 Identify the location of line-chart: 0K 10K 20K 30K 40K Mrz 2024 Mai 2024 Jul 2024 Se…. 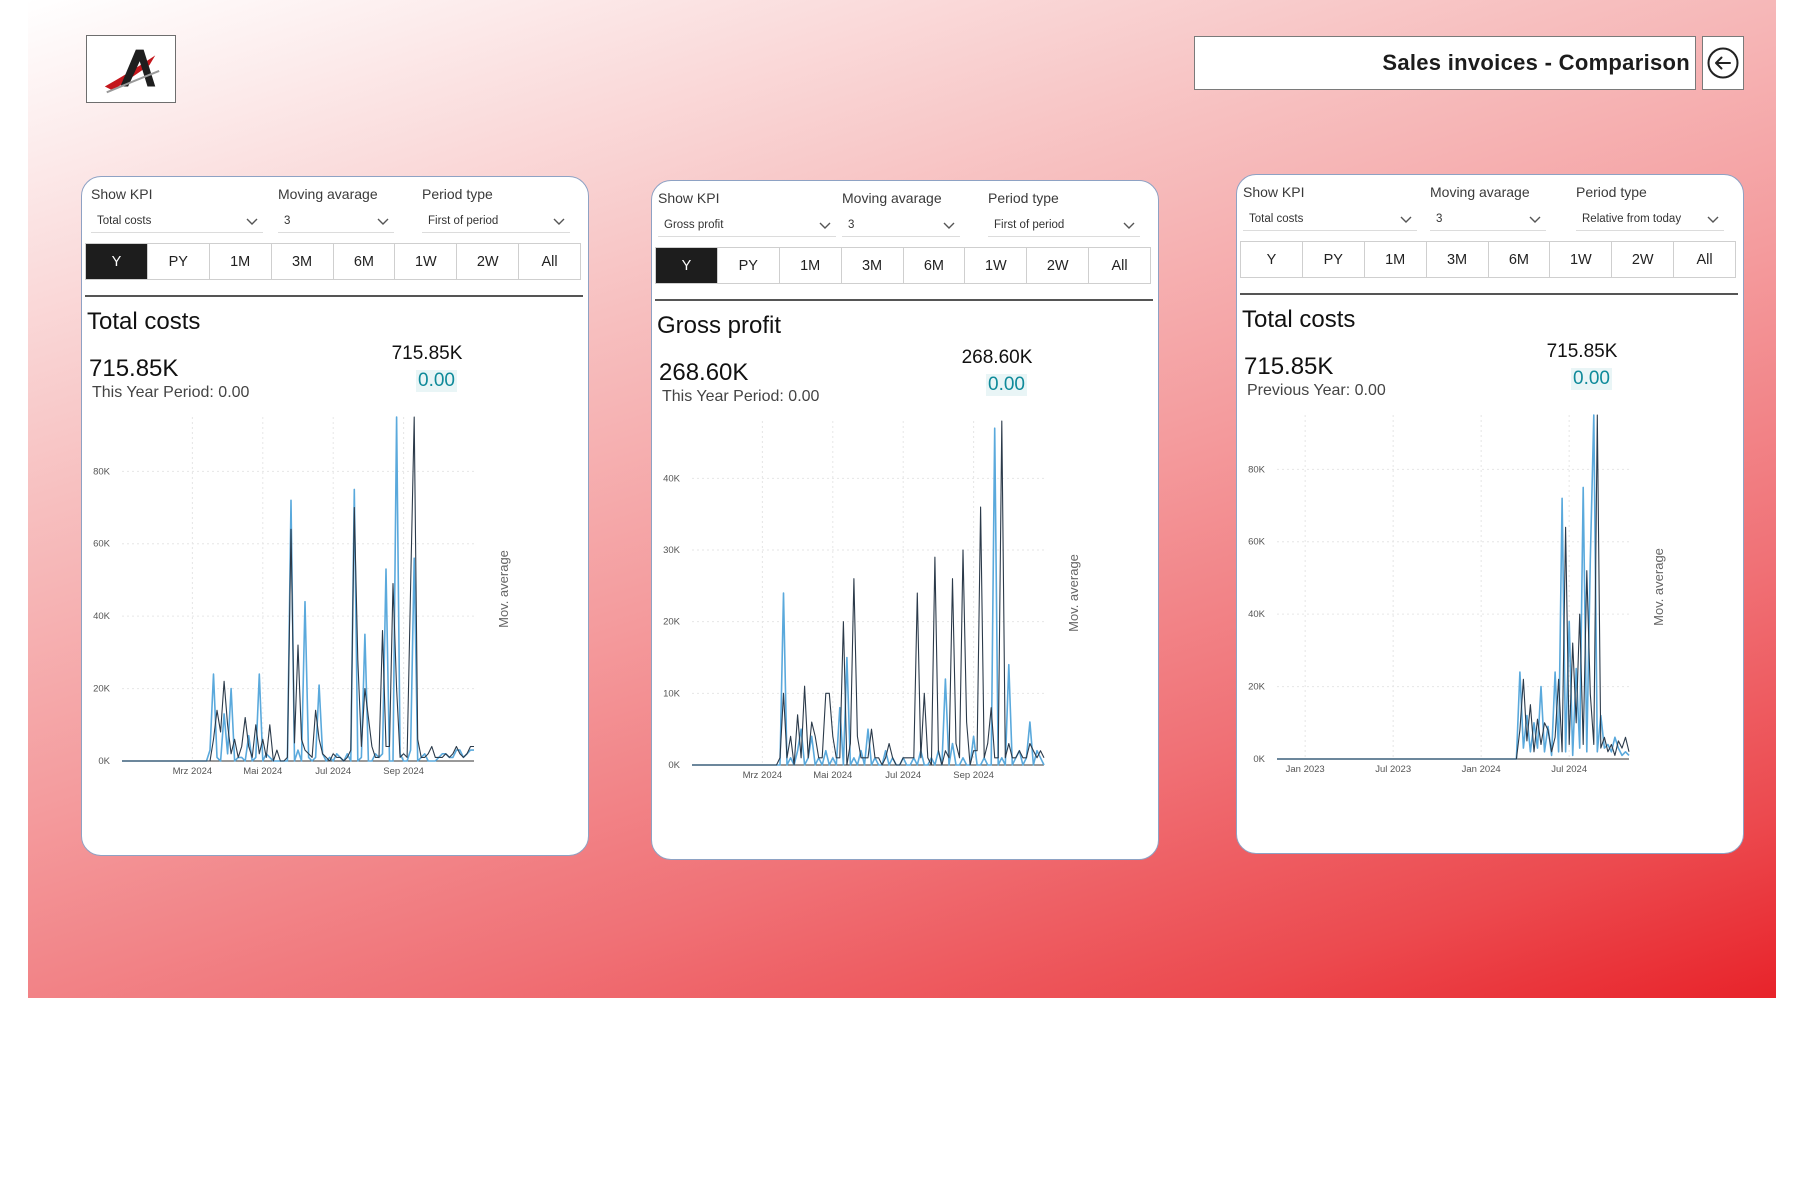
(905, 631).